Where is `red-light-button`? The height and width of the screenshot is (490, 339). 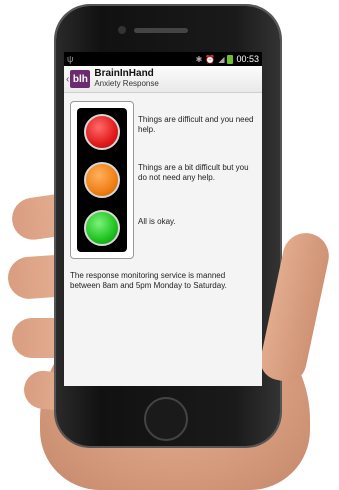
red-light-button is located at coordinates (102, 132).